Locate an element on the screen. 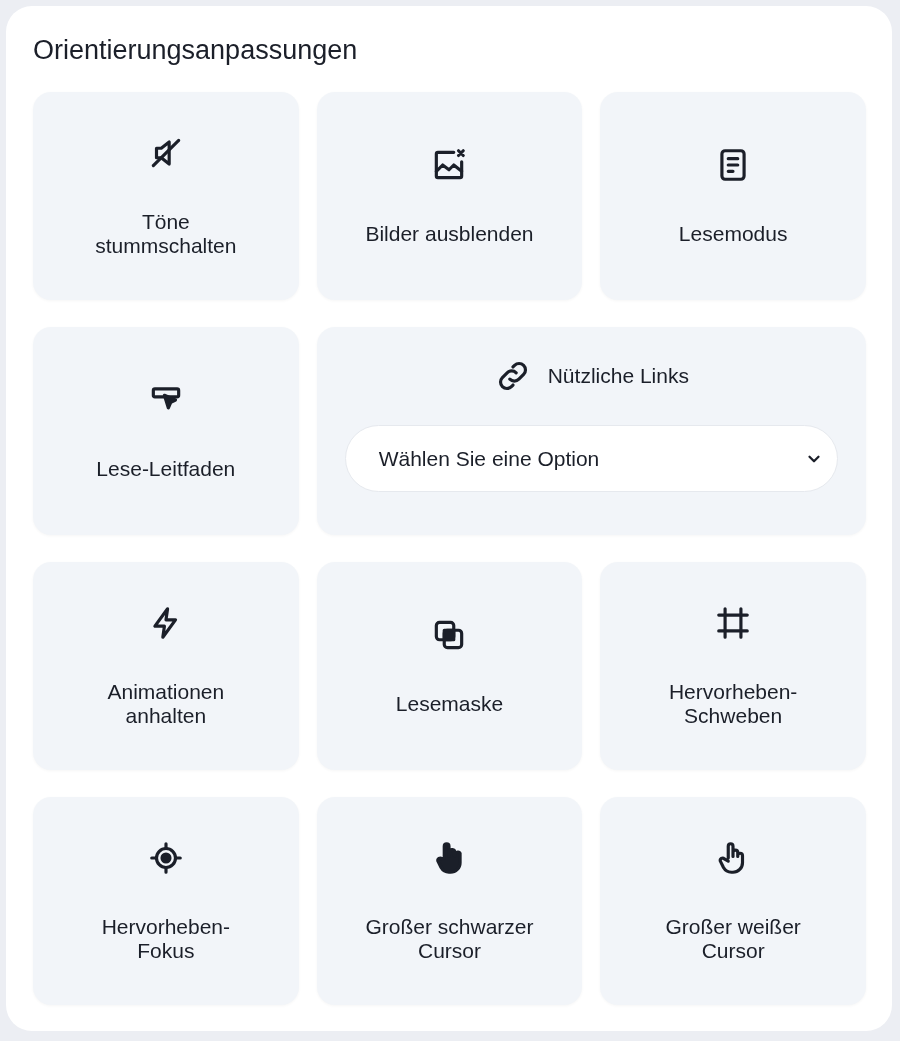 This screenshot has width=900, height=1061. option-tile: Animationen anhalten is located at coordinates (166, 666).